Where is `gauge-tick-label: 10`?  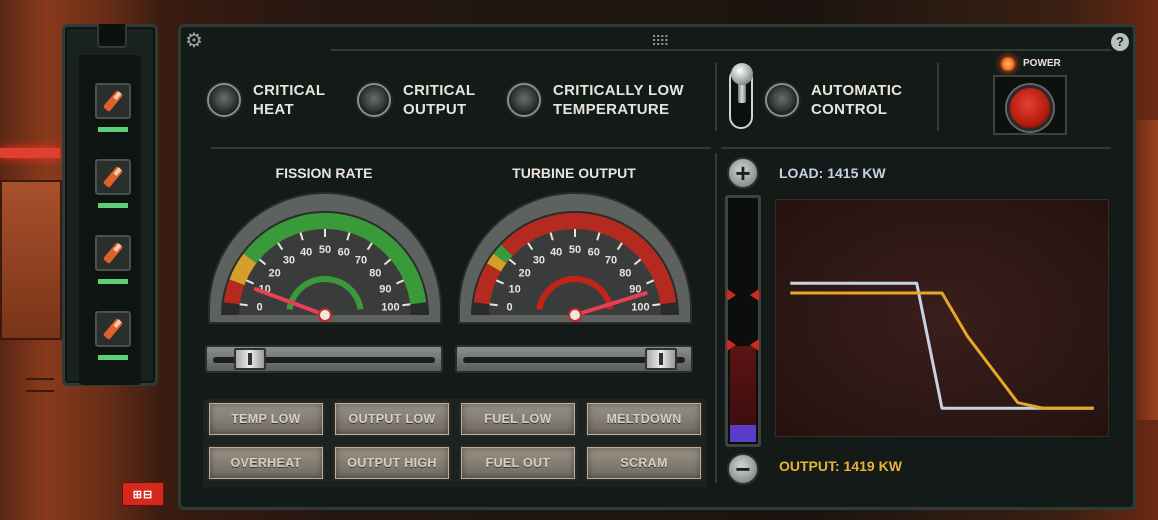
gauge-tick-label: 10 is located at coordinates (514, 289).